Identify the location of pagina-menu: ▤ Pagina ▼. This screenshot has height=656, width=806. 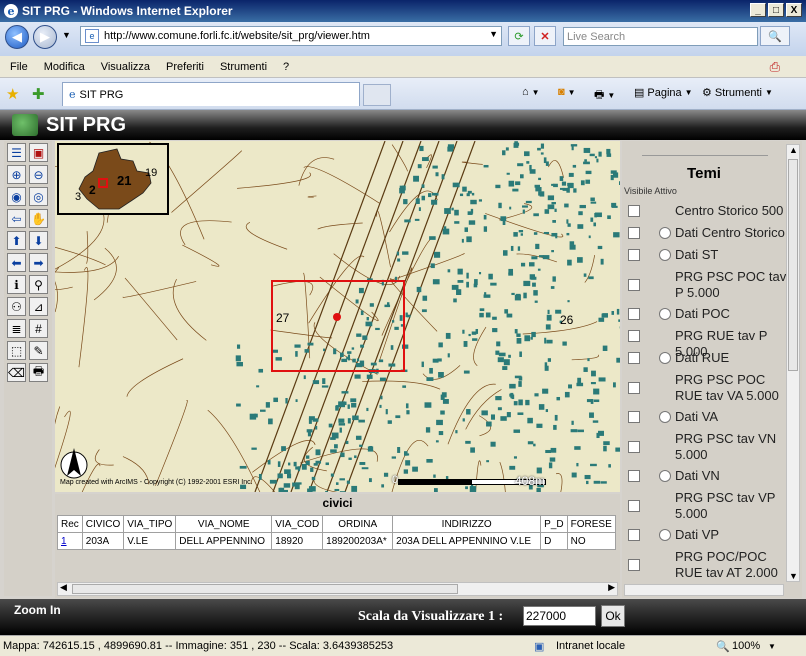
(663, 93).